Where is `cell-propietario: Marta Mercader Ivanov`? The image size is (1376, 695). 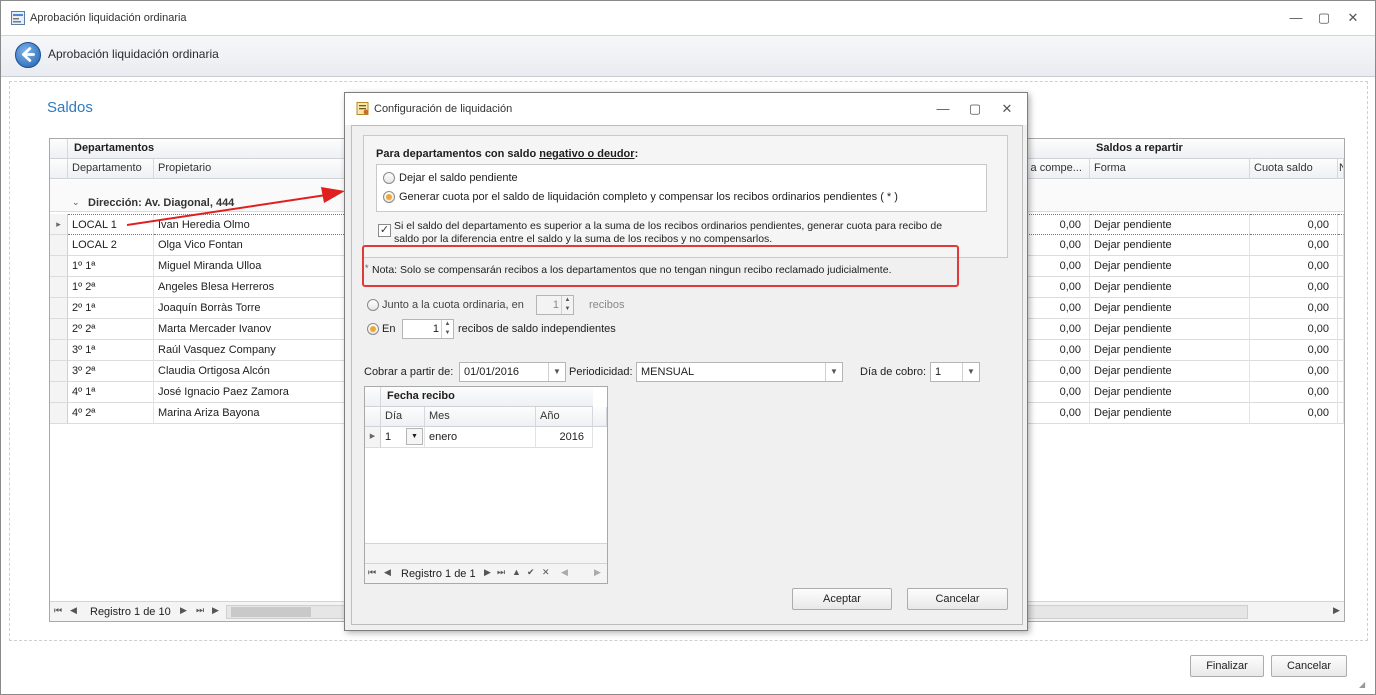
cell-propietario: Marta Mercader Ivanov is located at coordinates (251, 329).